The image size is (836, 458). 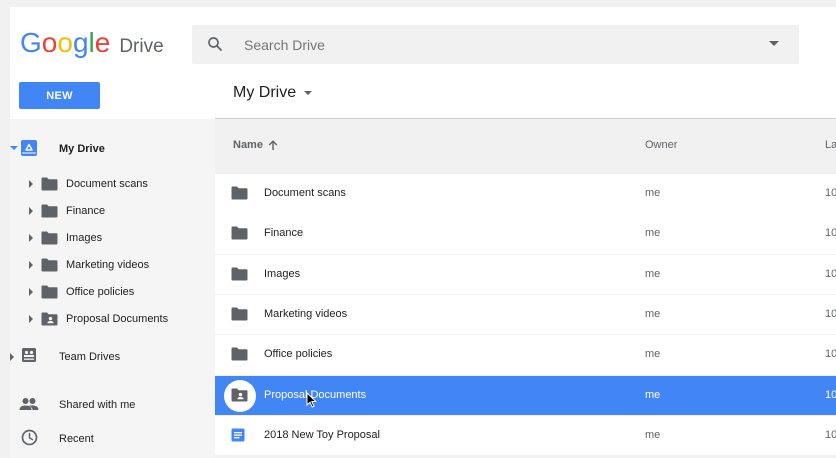 What do you see at coordinates (82, 149) in the screenshot?
I see `sidebar-item-label: My Drive` at bounding box center [82, 149].